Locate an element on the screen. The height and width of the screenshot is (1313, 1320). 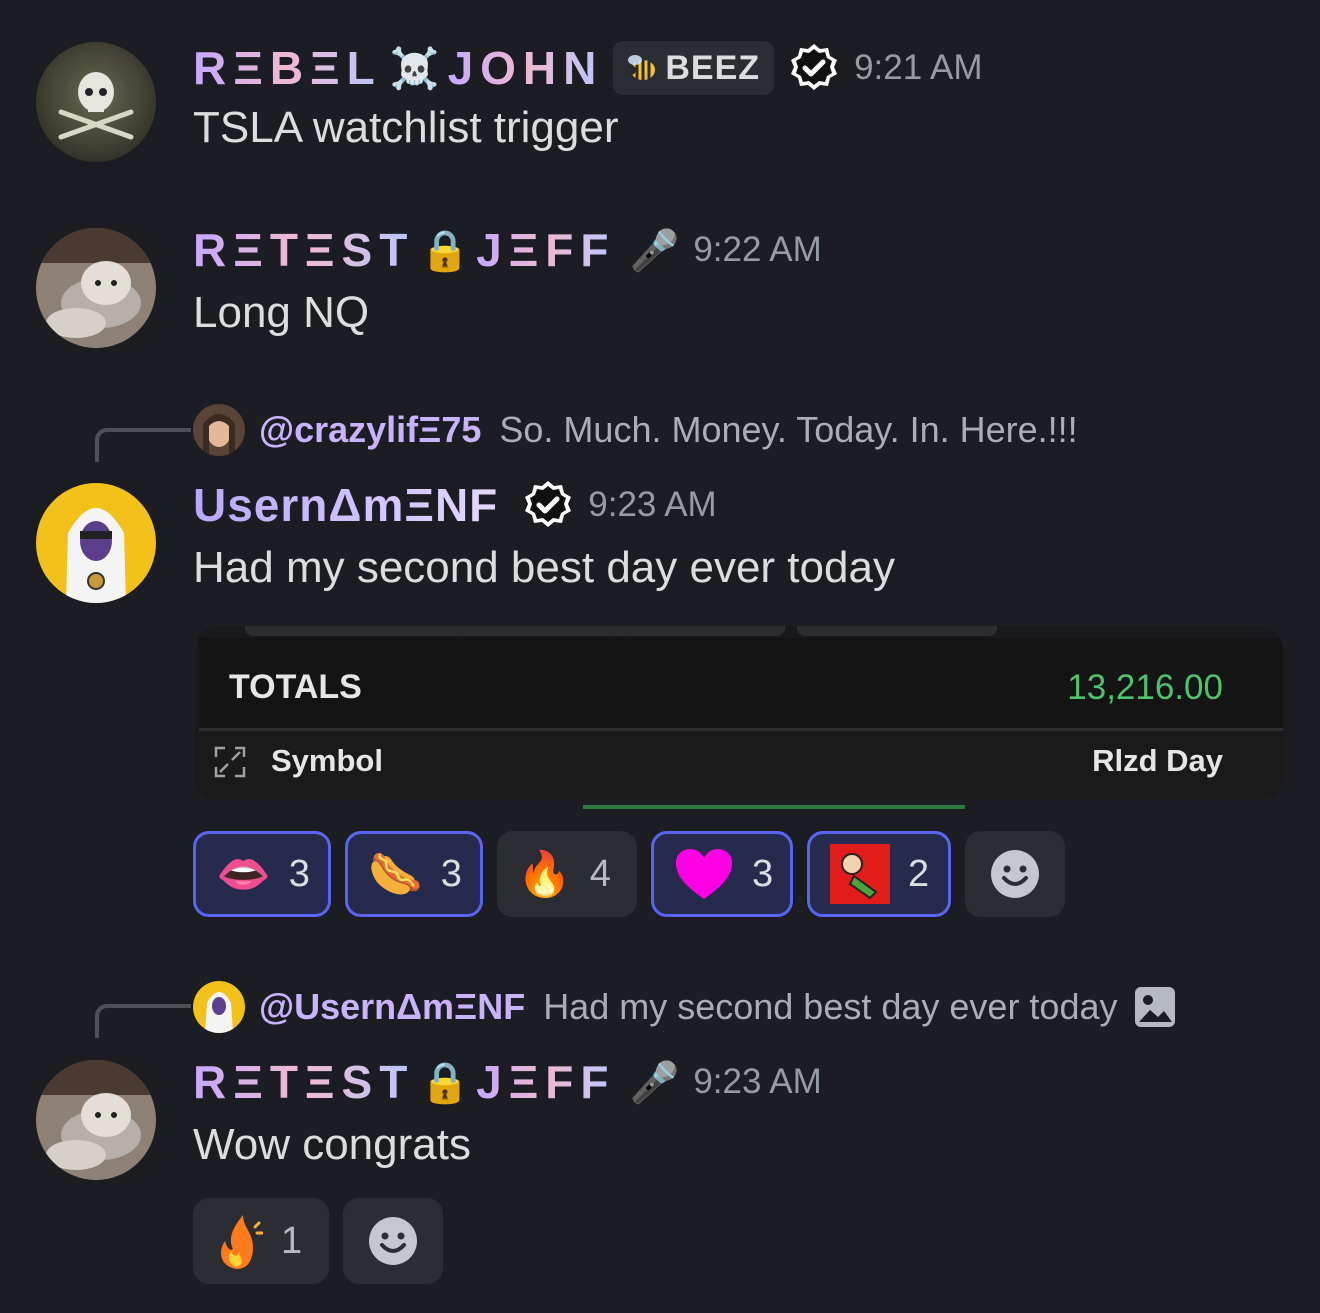
server-tag: BEEZ is located at coordinates (694, 68).